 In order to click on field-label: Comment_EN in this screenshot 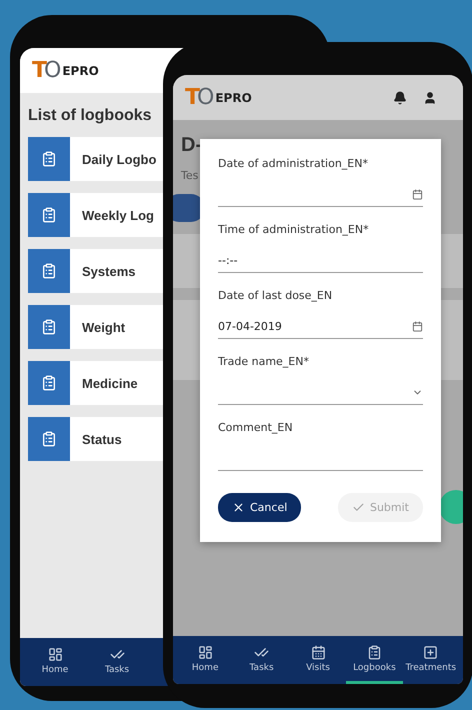, I will do `click(256, 427)`.